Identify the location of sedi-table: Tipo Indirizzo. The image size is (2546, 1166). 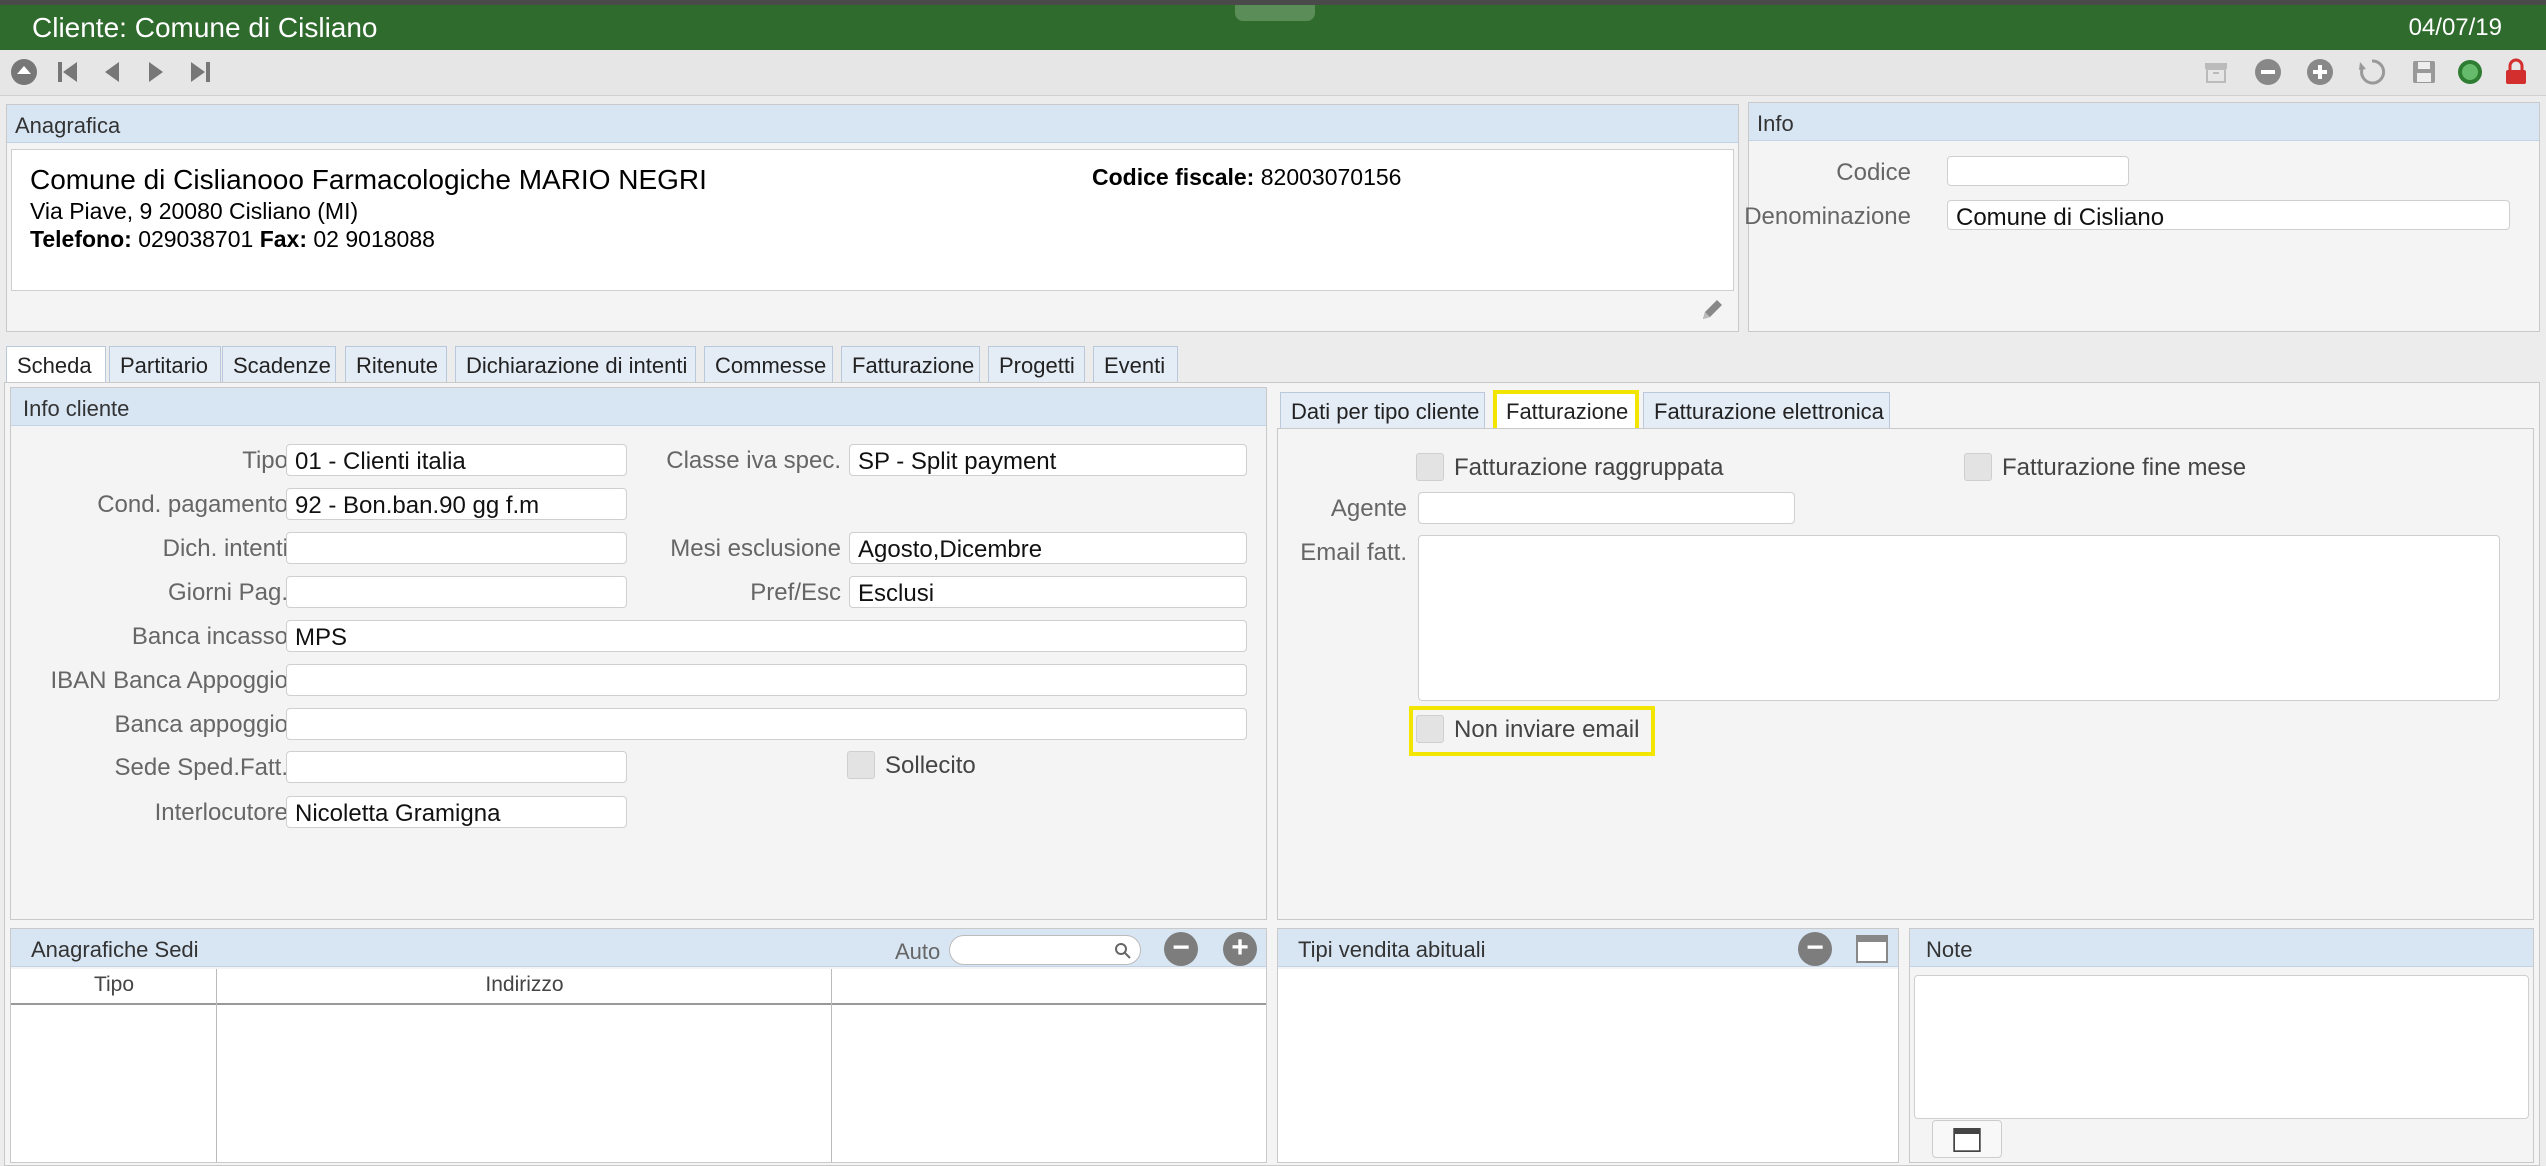
(638, 1065).